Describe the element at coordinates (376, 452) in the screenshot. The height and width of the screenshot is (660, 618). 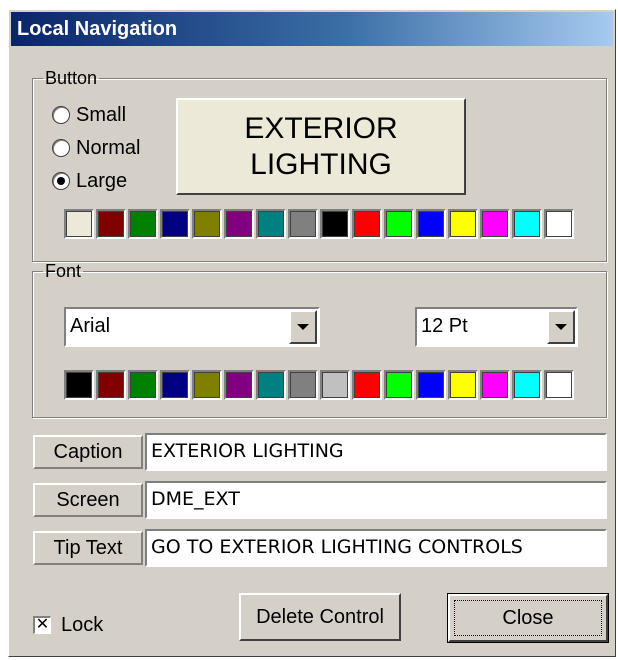
I see `caption-field: EXTERIOR LIGHTING` at that location.